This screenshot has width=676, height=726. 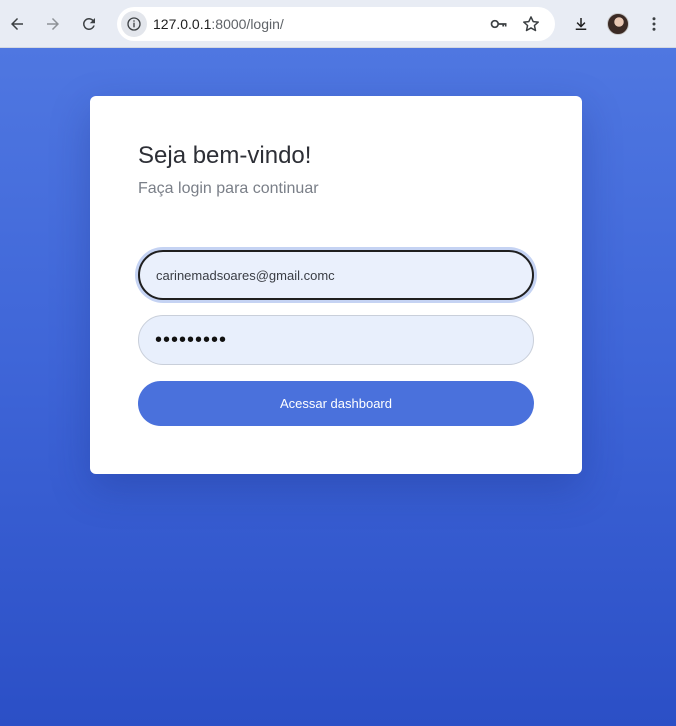 What do you see at coordinates (247, 24) in the screenshot?
I see `url-path: :8000/login/` at bounding box center [247, 24].